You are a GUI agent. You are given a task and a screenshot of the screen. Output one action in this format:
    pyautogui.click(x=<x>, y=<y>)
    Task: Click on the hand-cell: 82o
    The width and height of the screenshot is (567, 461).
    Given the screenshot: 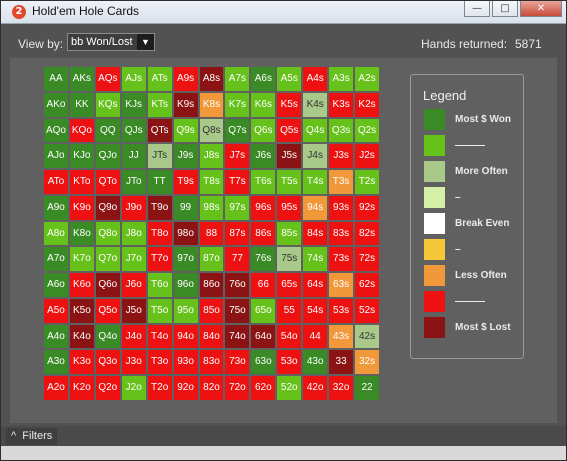 What is the action you would take?
    pyautogui.click(x=211, y=388)
    